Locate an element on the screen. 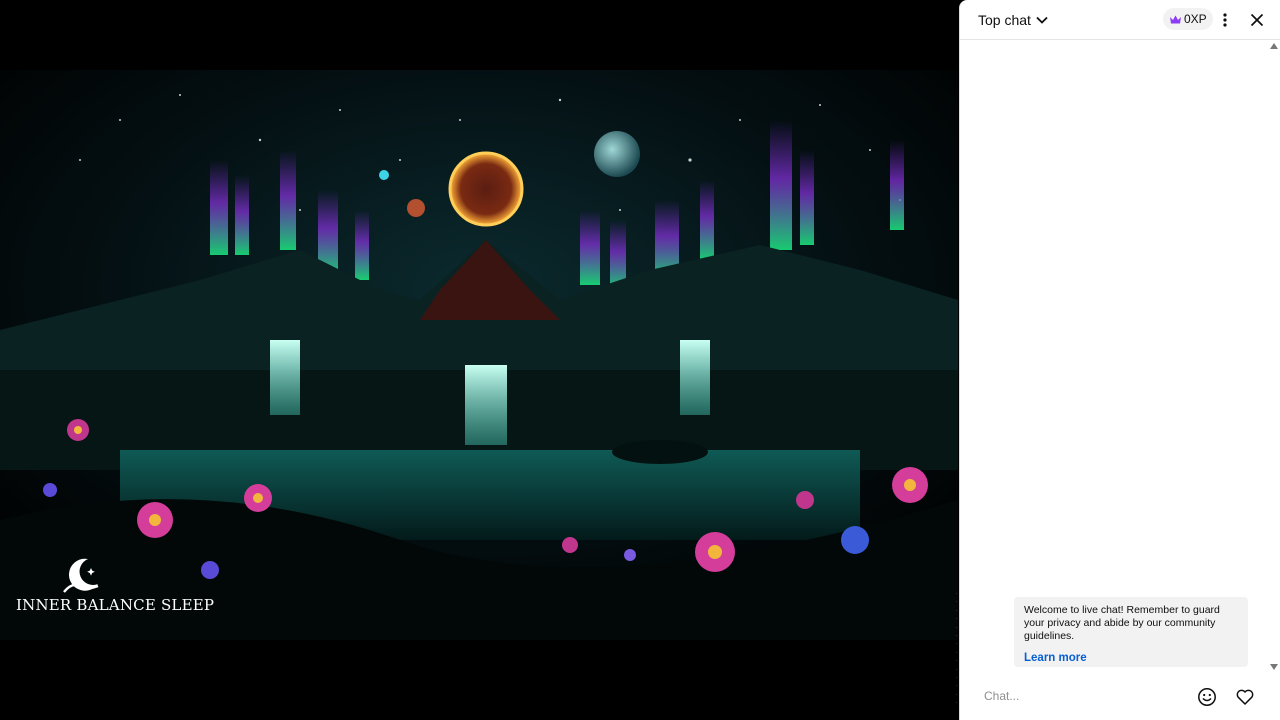 This screenshot has height=720, width=1280. xp-badge: 0XP is located at coordinates (1188, 19).